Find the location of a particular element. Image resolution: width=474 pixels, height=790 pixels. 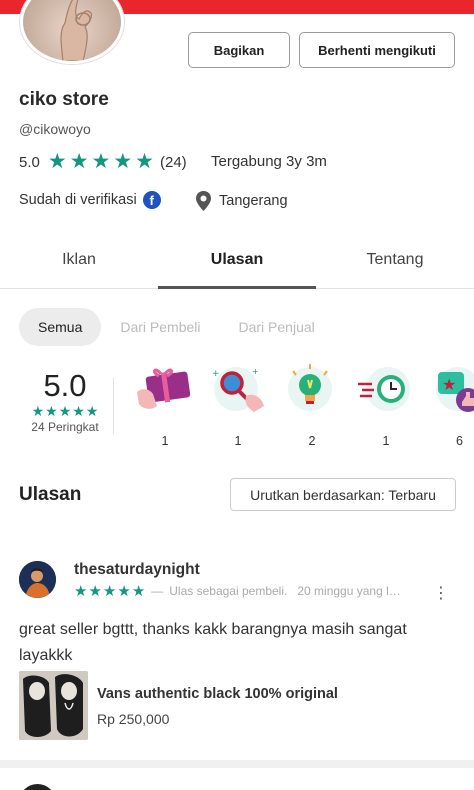

badge-star-thumbs: ★ 6 is located at coordinates (452, 405).